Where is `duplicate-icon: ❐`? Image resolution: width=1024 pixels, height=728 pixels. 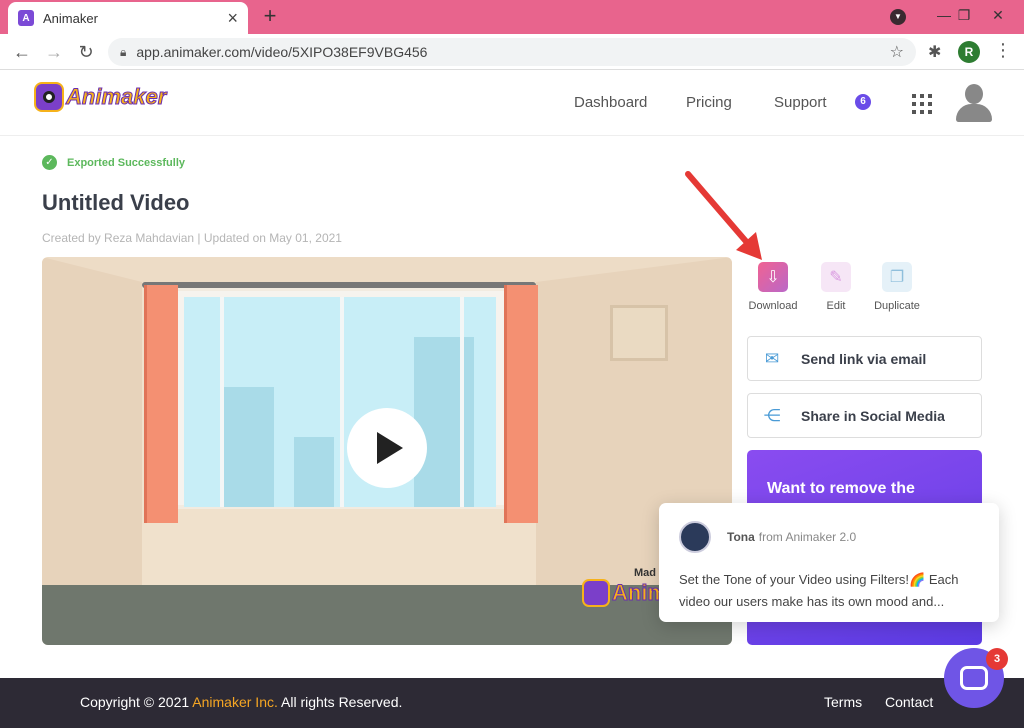
duplicate-icon: ❐ is located at coordinates (897, 277).